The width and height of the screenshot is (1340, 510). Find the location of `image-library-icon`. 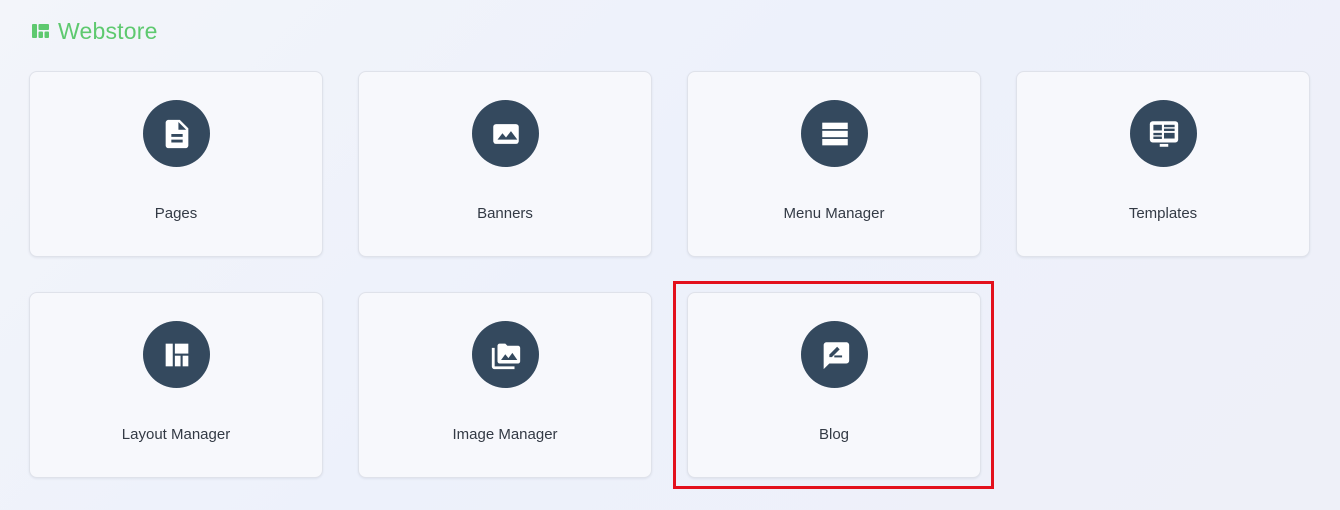

image-library-icon is located at coordinates (505, 356).